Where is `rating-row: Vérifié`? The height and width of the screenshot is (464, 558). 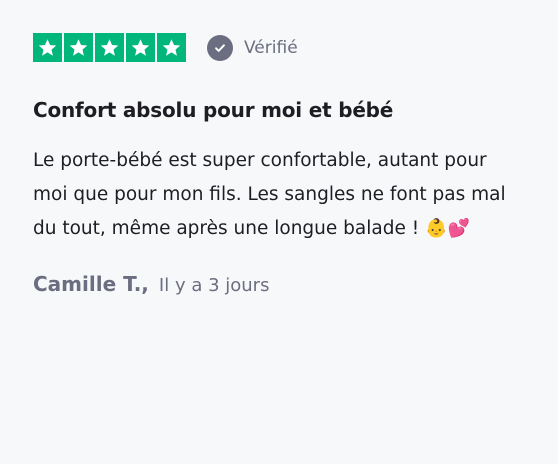 rating-row: Vérifié is located at coordinates (283, 47).